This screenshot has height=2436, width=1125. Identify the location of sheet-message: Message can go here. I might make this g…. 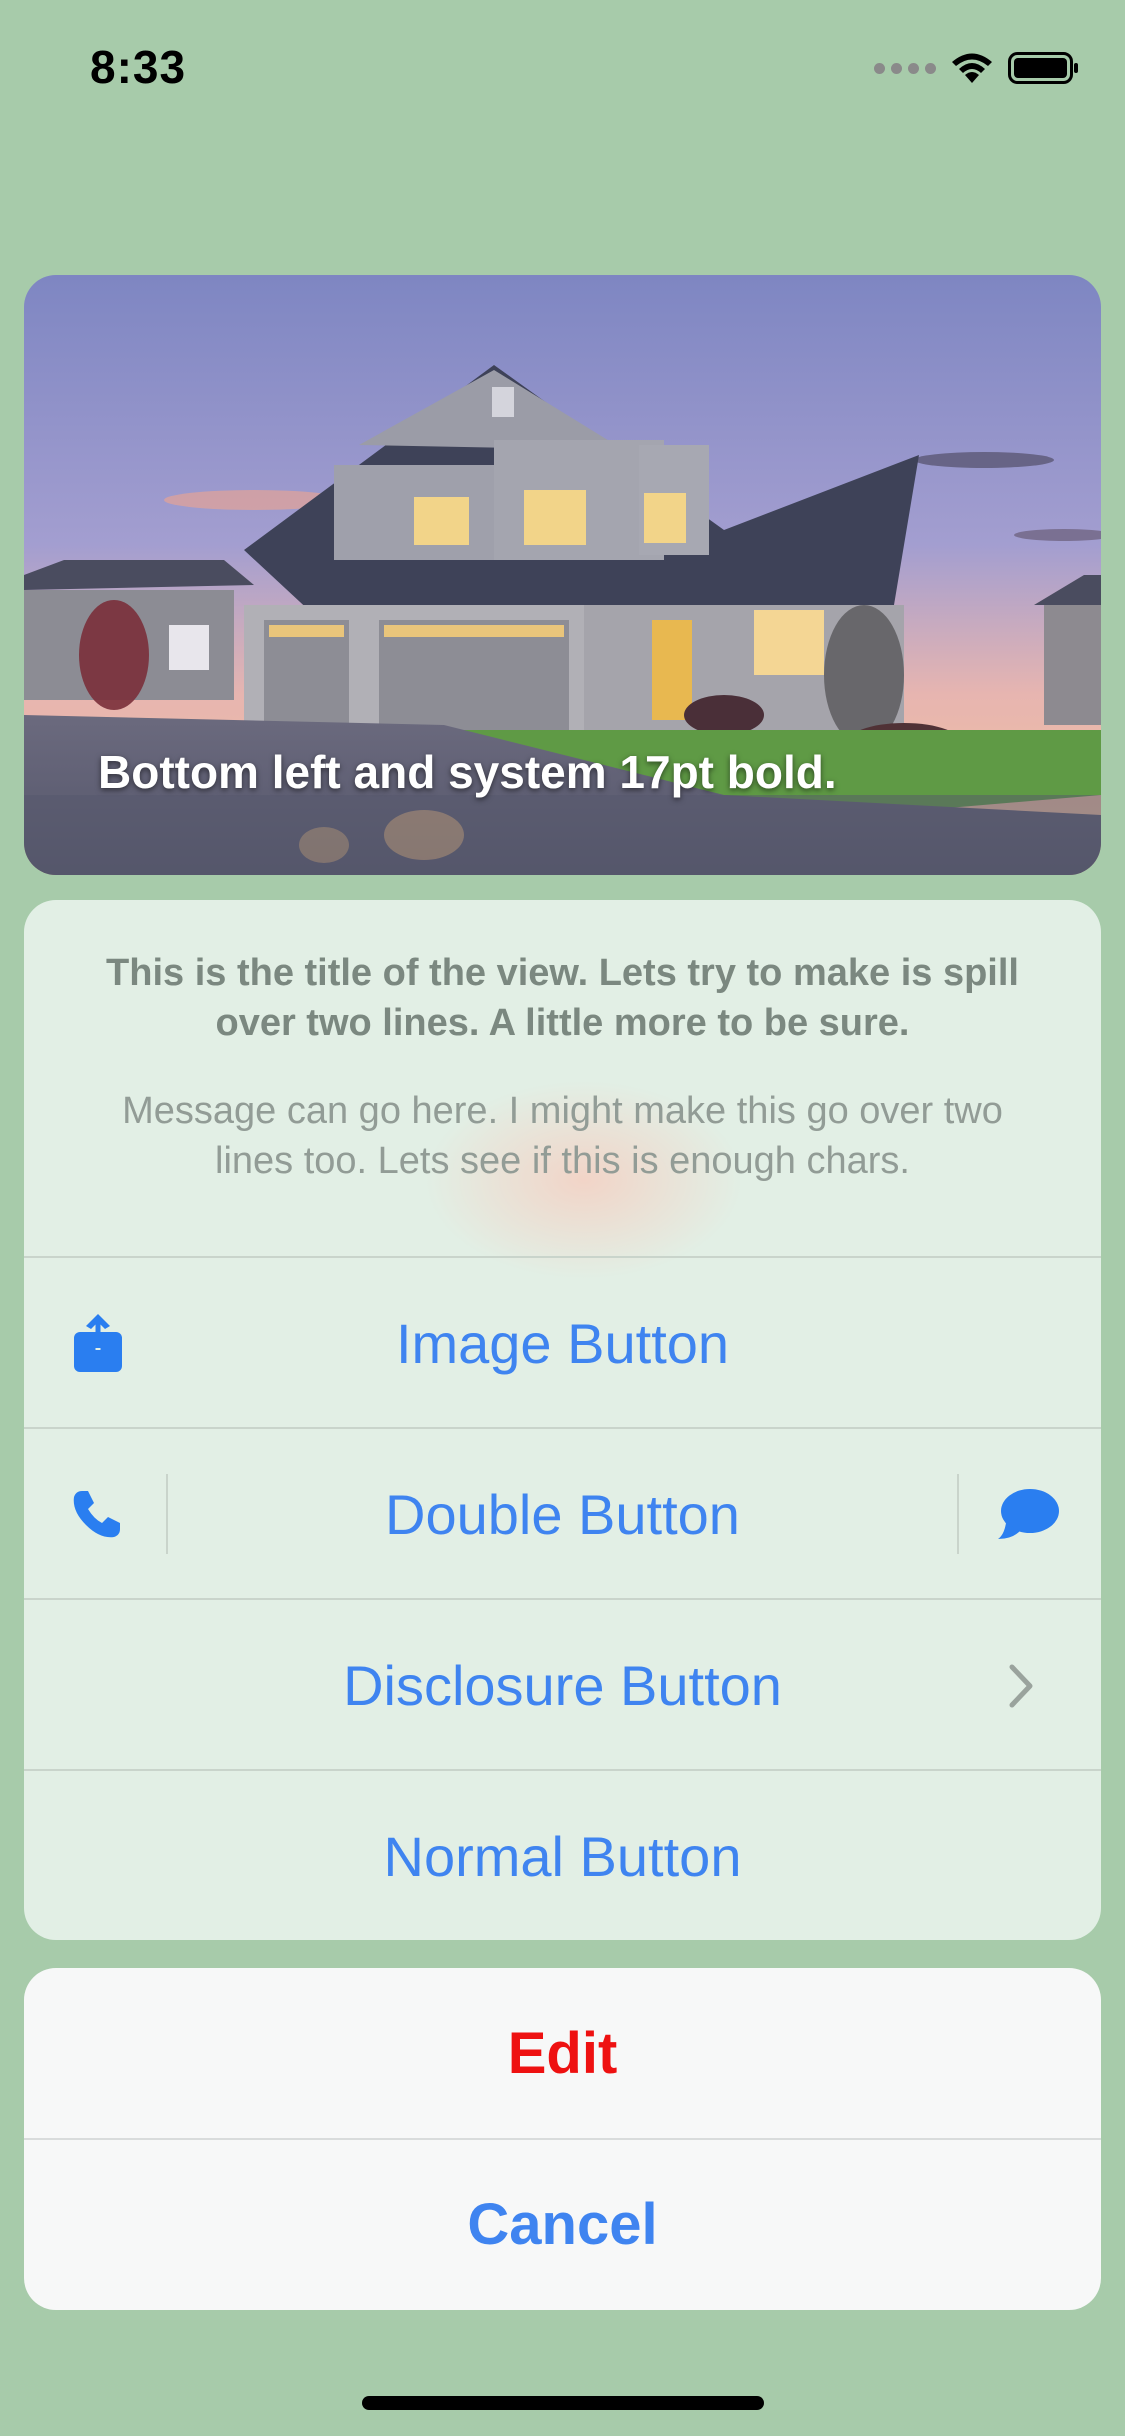
(562, 1136).